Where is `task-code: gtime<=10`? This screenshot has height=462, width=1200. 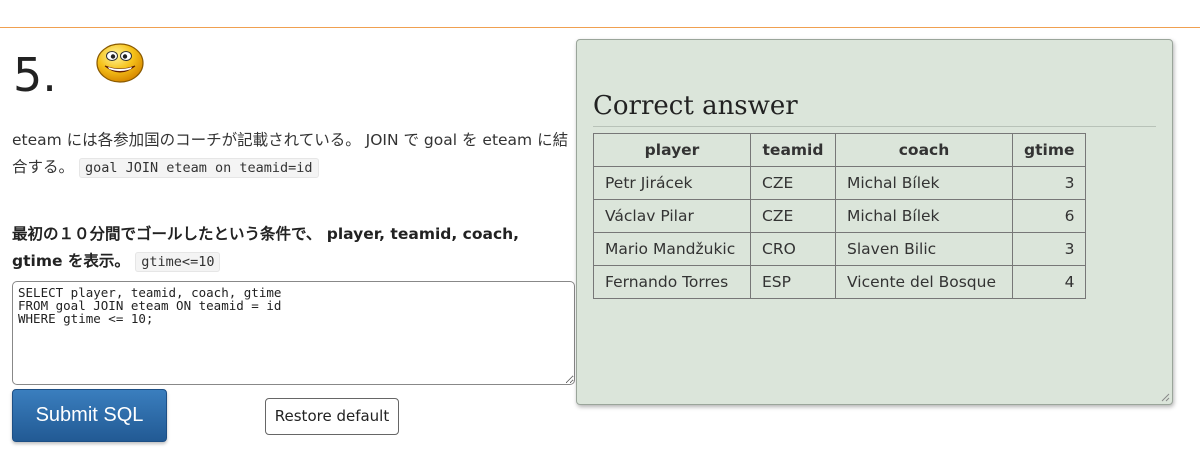
task-code: gtime<=10 is located at coordinates (178, 262).